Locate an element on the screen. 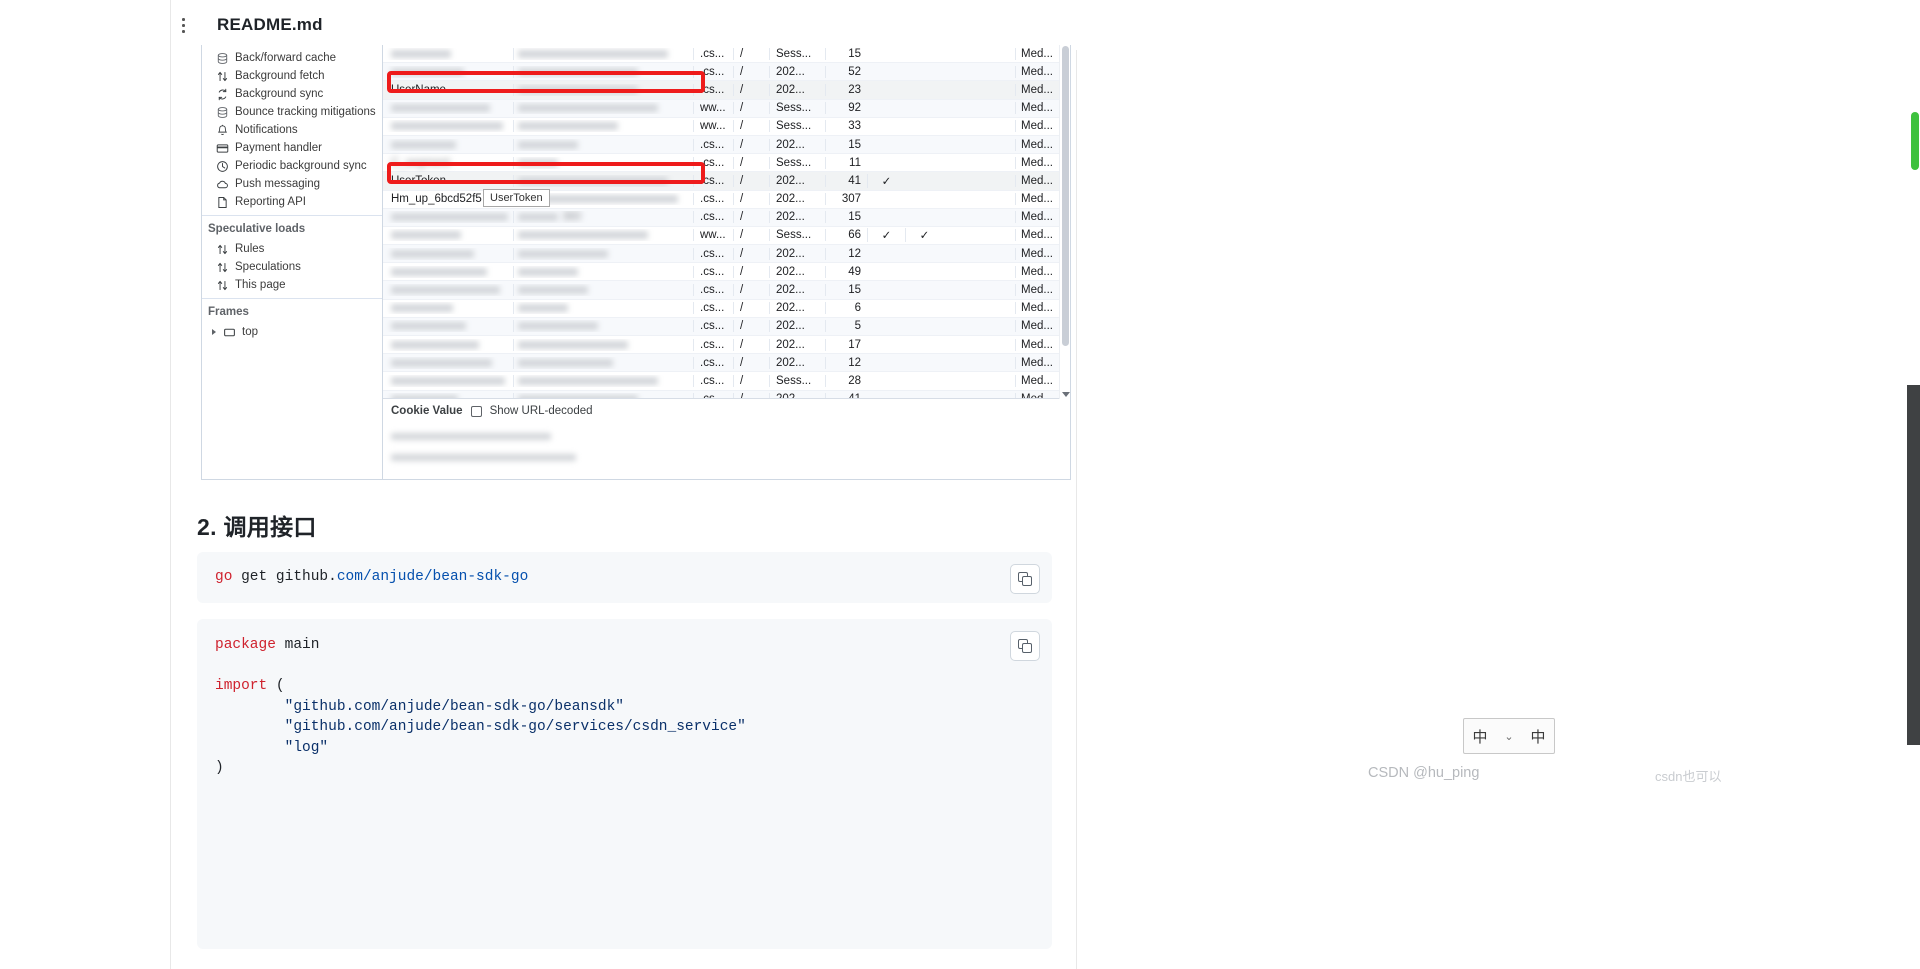 This screenshot has height=969, width=1920. sidebar-item-bounce-tracking-mitigations: Bounce tracking mitigations is located at coordinates (292, 112).